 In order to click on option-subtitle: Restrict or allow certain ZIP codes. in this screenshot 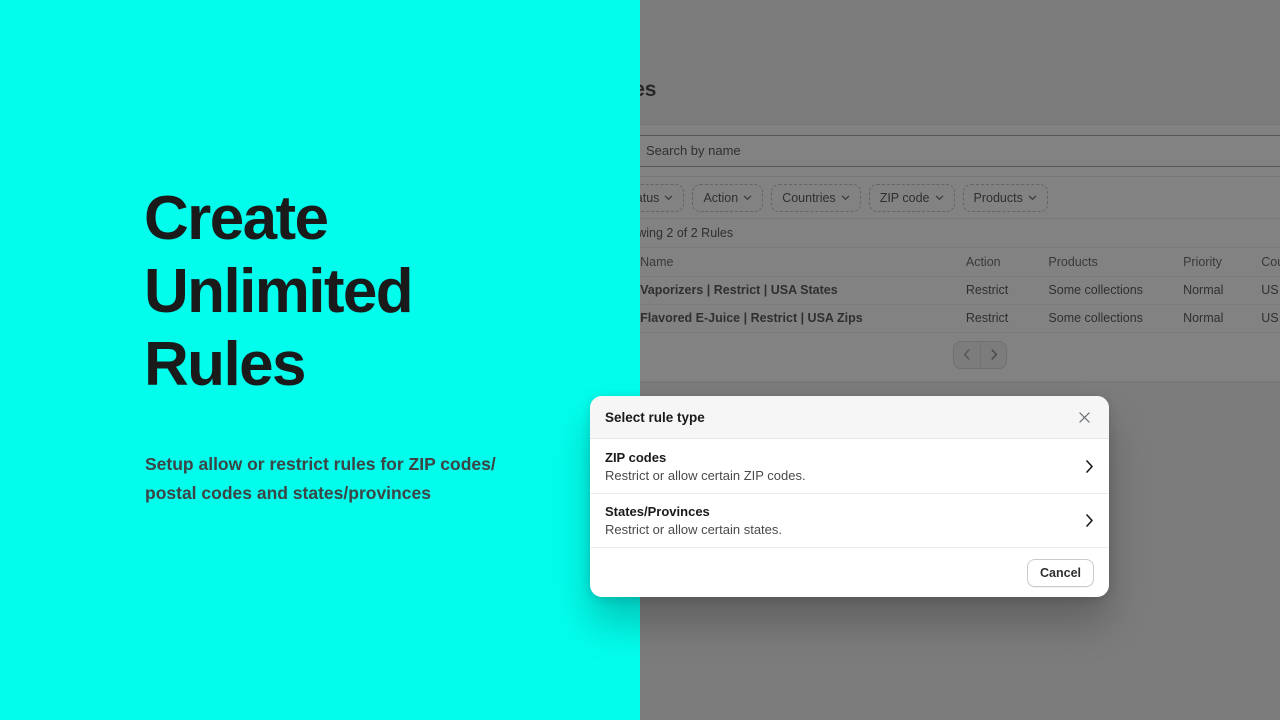, I will do `click(705, 475)`.